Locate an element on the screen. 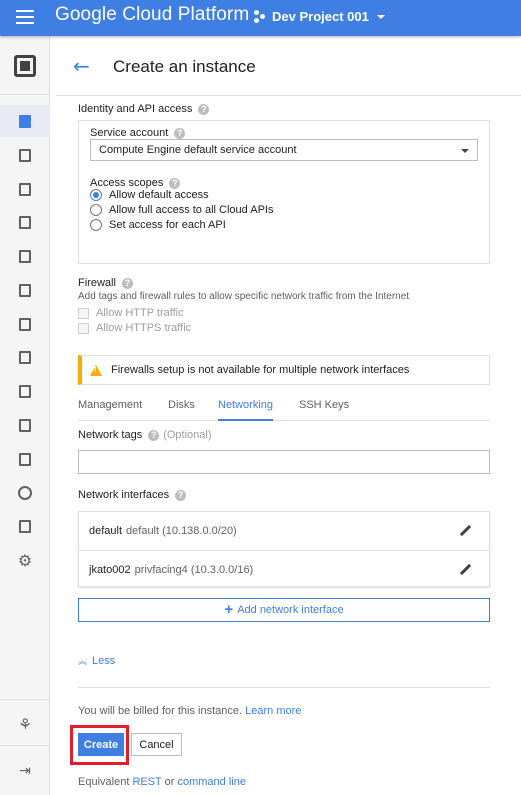  instance-templates-icon is located at coordinates (25, 189).